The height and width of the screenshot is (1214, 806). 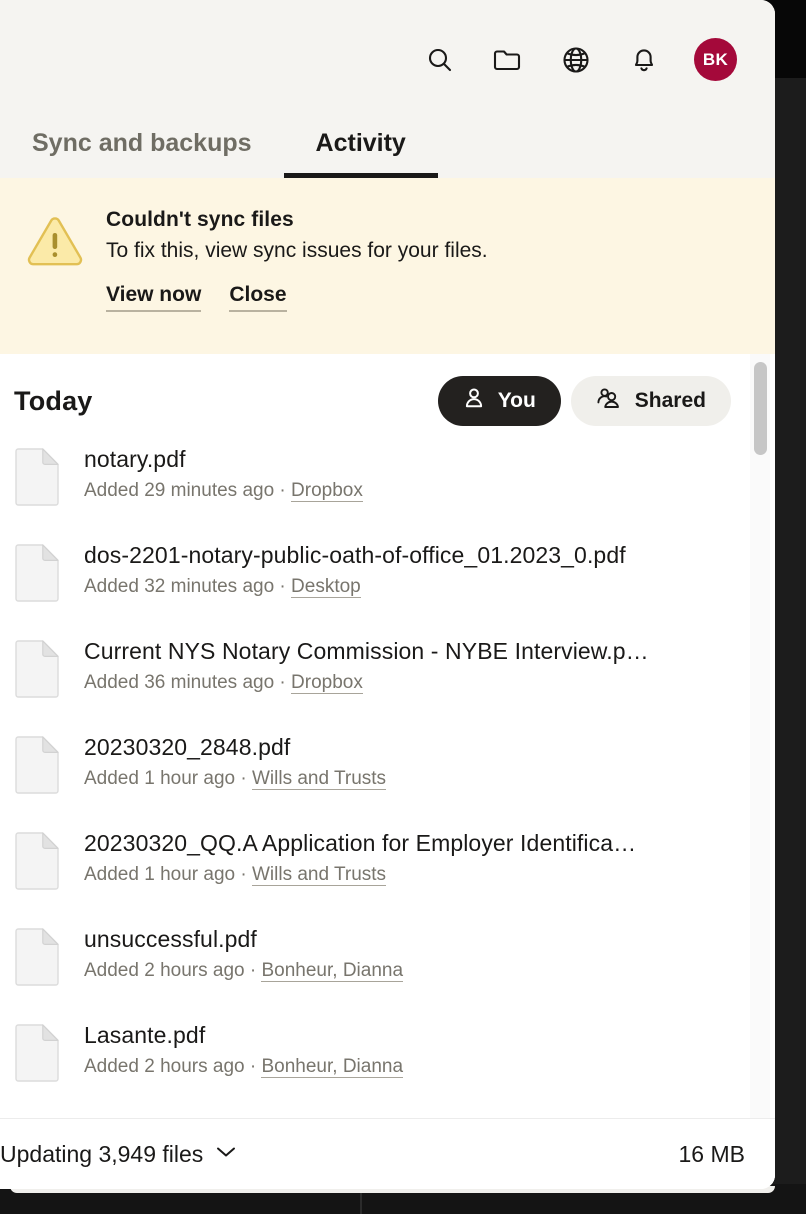 I want to click on chevron-down-icon, so click(x=226, y=1154).